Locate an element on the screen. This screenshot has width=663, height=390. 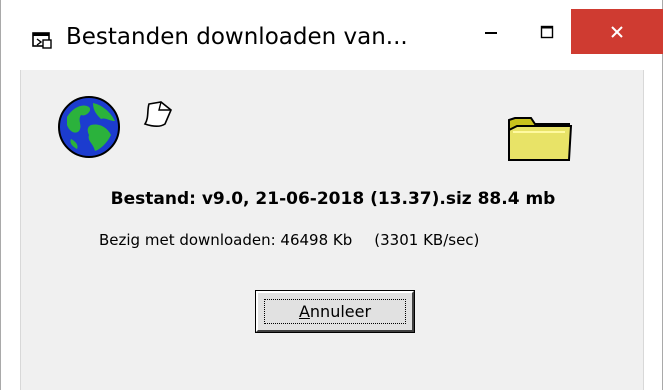
minimize-icon is located at coordinates (491, 32).